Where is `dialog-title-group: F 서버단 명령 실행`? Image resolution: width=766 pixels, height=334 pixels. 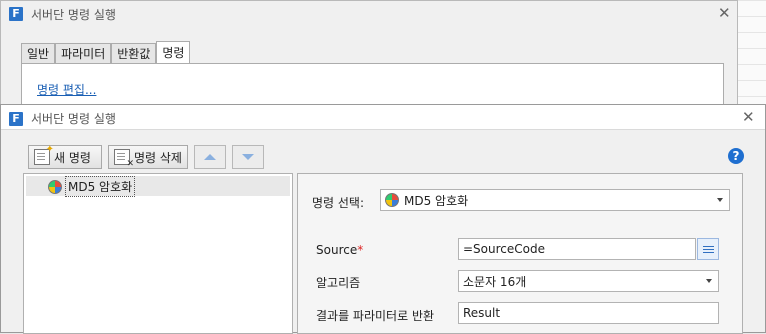 dialog-title-group: F 서버단 명령 실행 is located at coordinates (62, 118).